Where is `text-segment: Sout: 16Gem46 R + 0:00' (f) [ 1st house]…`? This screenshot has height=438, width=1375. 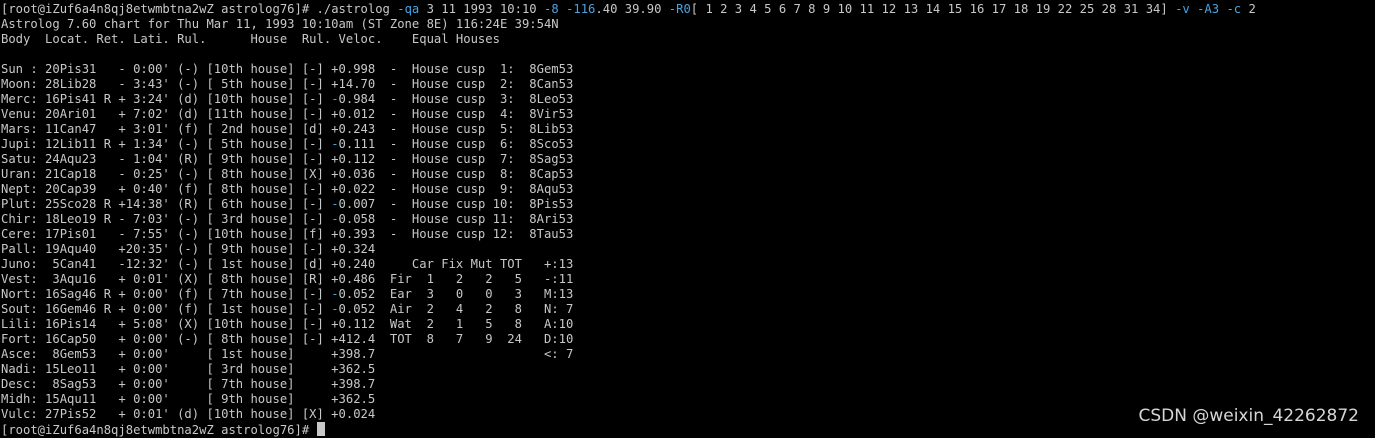
text-segment: Sout: 16Gem46 R + 0:00' (f) [ 1st house]… is located at coordinates (166, 309).